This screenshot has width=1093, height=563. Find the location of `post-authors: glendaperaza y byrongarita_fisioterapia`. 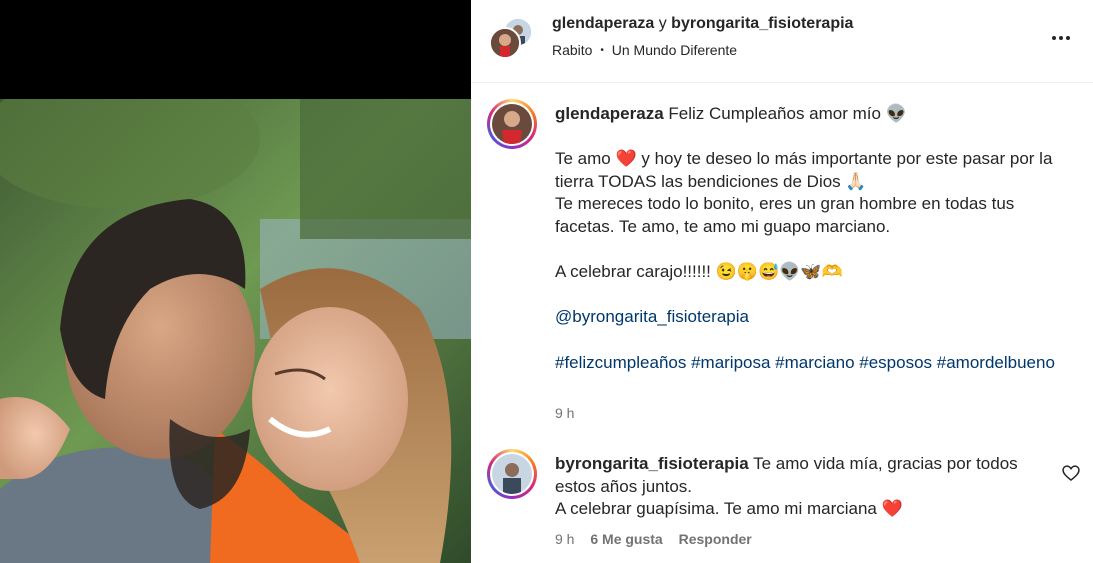

post-authors: glendaperaza y byrongarita_fisioterapia is located at coordinates (702, 24).